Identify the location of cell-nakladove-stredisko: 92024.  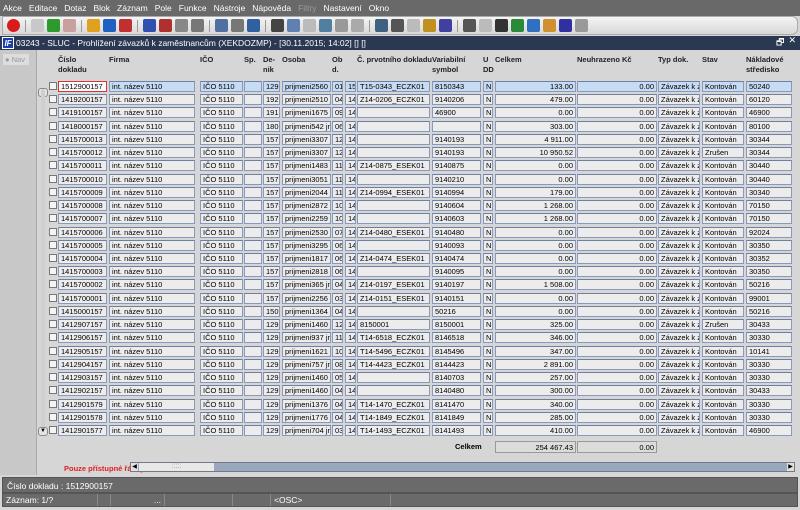
(769, 232).